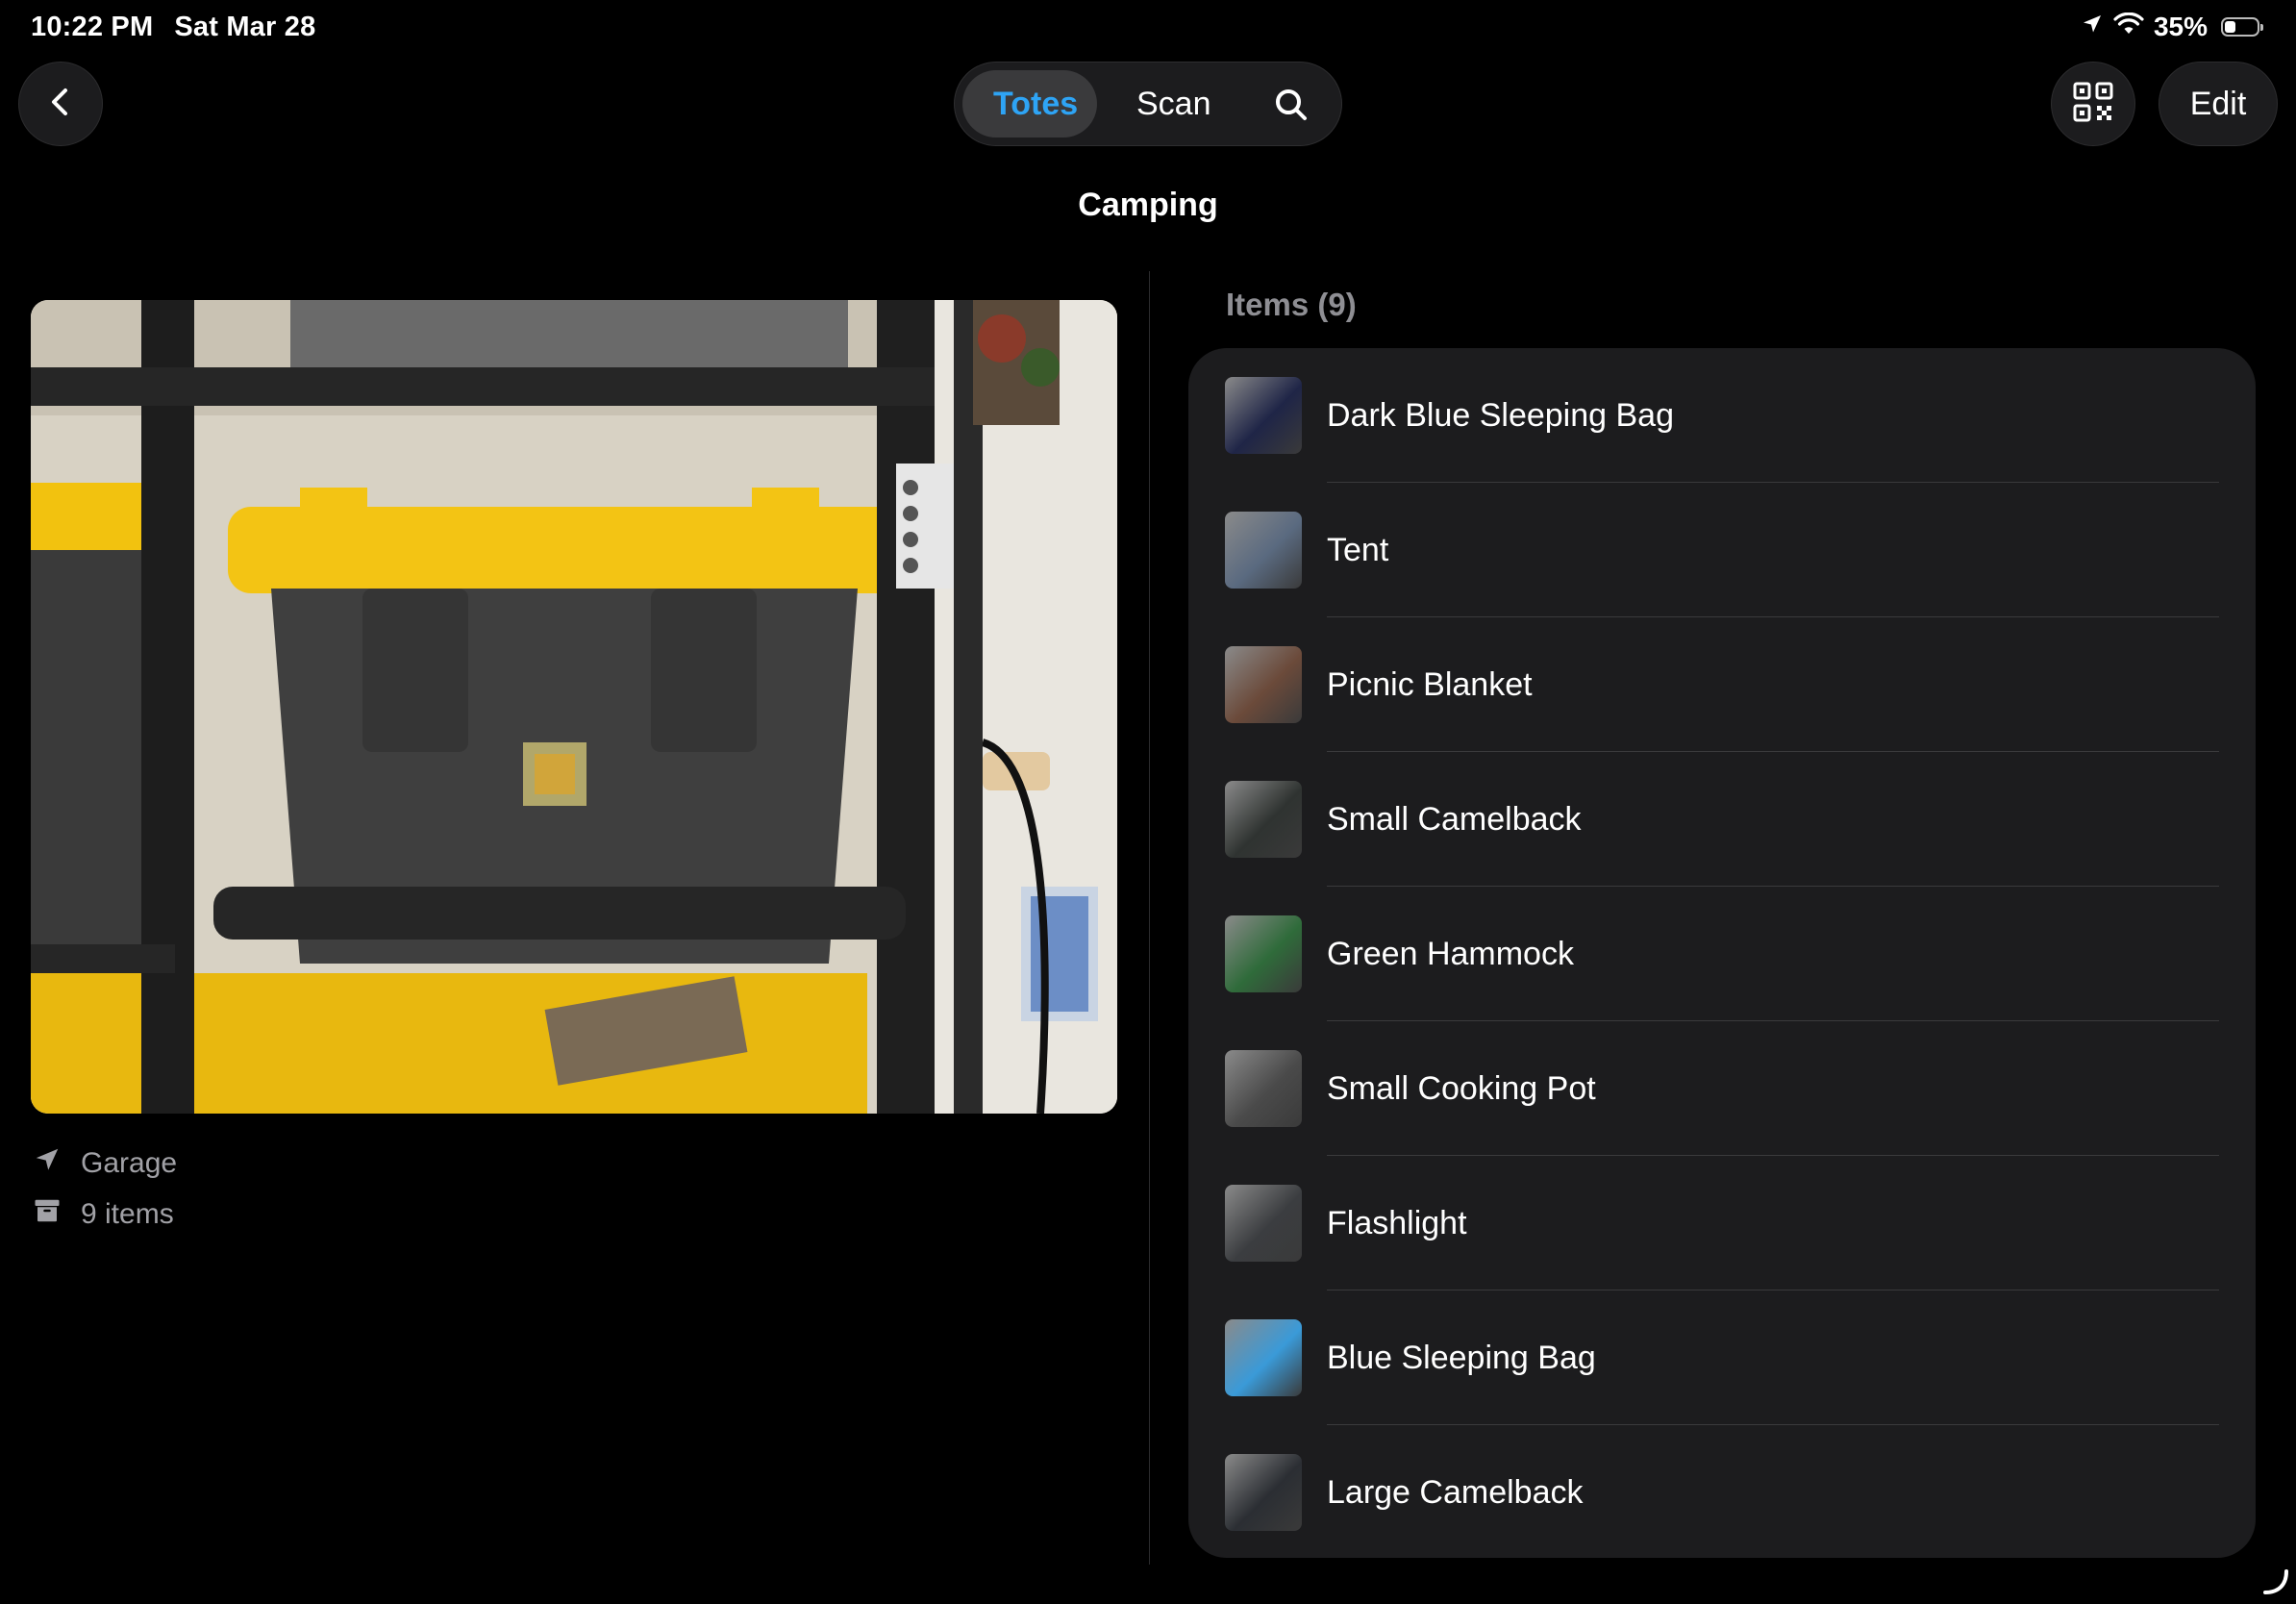 The width and height of the screenshot is (2296, 1604). What do you see at coordinates (1291, 105) in the screenshot?
I see `search-icon` at bounding box center [1291, 105].